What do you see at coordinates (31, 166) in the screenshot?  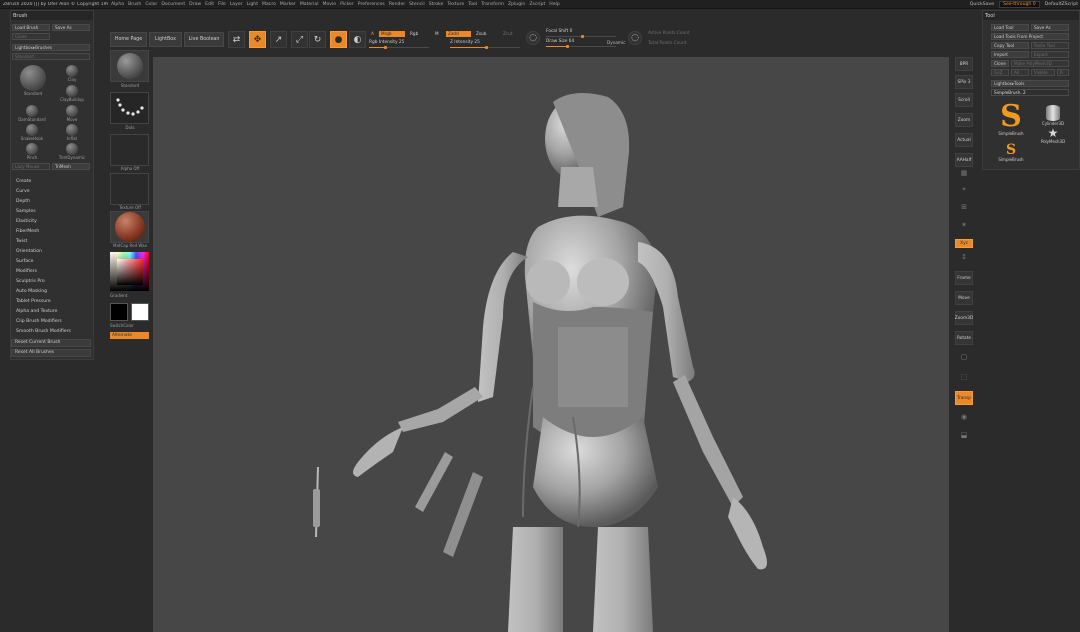 I see `lazy-mouse-button: Lazy Mouse` at bounding box center [31, 166].